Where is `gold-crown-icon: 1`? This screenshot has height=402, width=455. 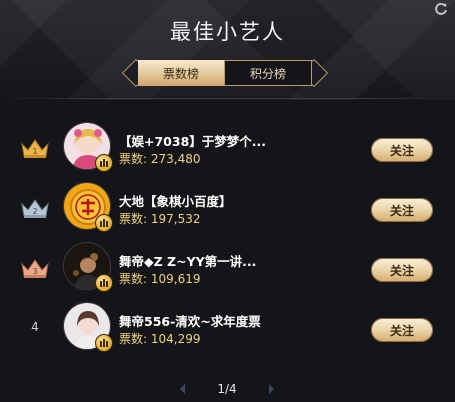
gold-crown-icon: 1 is located at coordinates (35, 148).